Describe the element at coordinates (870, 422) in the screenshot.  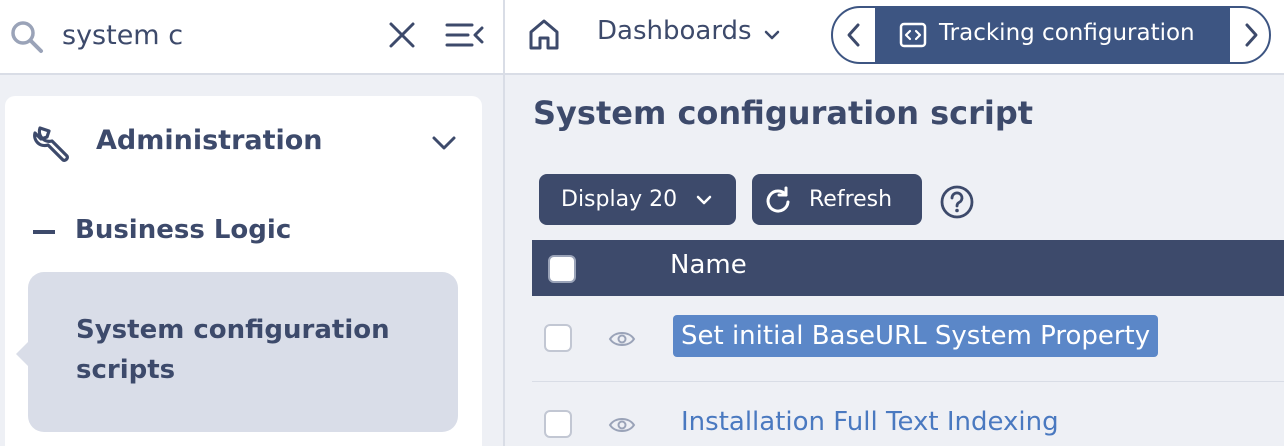
I see `row-name-link: Installation Full Text Indexing` at that location.